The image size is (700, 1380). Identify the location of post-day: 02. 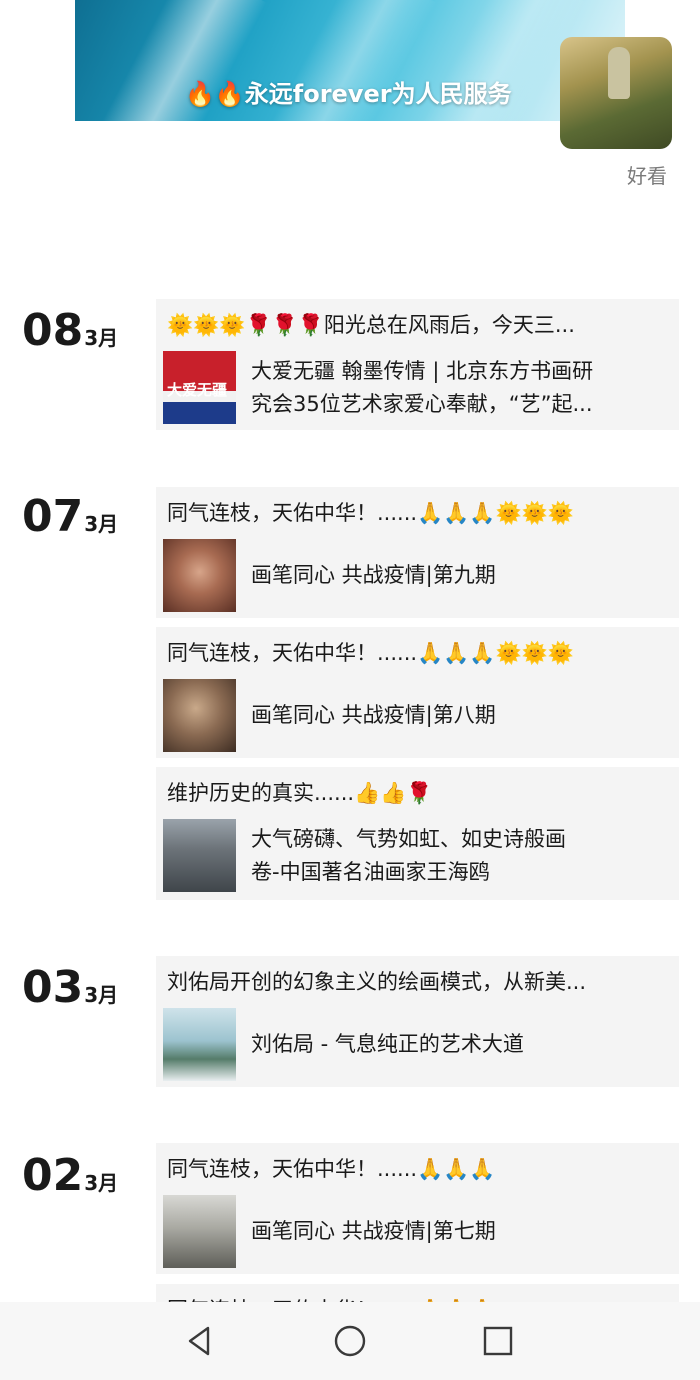
(53, 1175).